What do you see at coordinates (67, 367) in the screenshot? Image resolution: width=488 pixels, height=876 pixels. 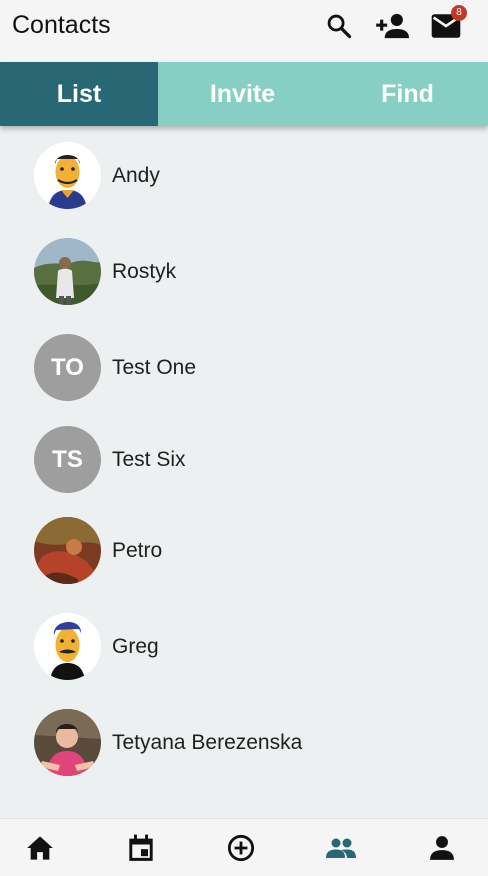 I see `avatar: TO` at bounding box center [67, 367].